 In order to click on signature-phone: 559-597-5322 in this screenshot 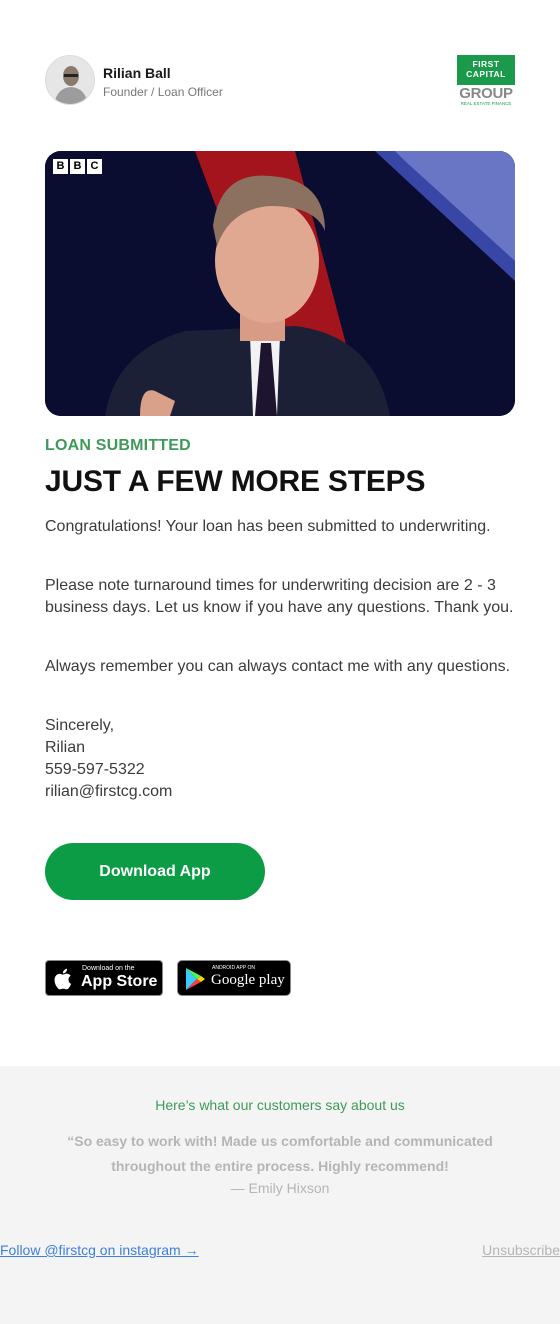, I will do `click(280, 770)`.